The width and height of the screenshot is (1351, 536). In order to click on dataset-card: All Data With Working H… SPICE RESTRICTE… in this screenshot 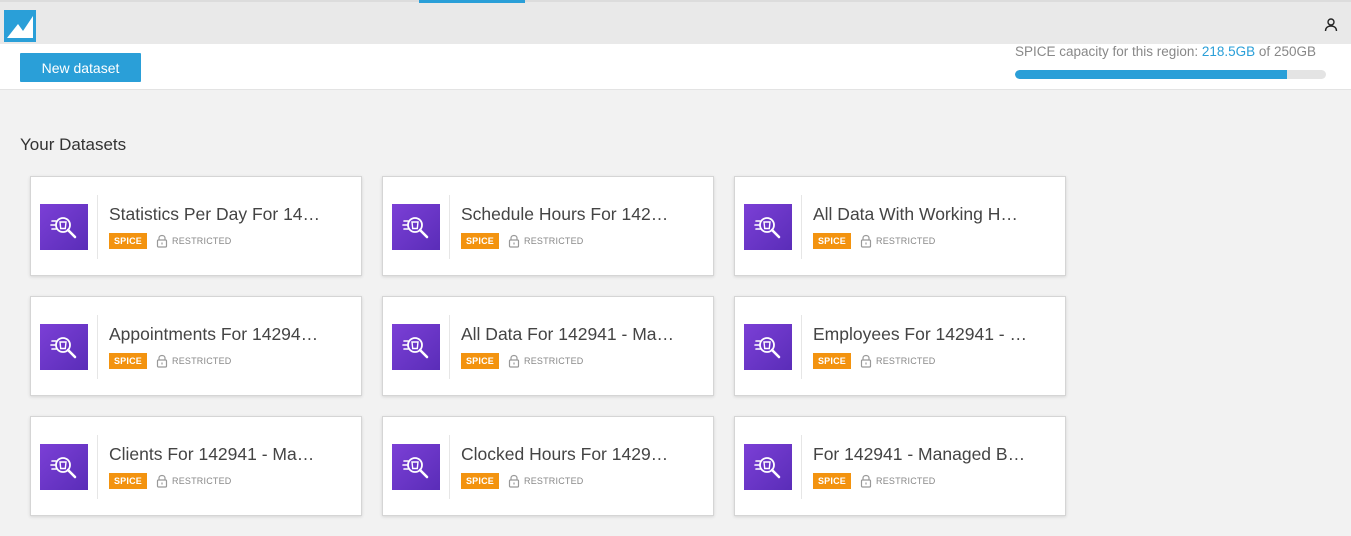, I will do `click(900, 226)`.